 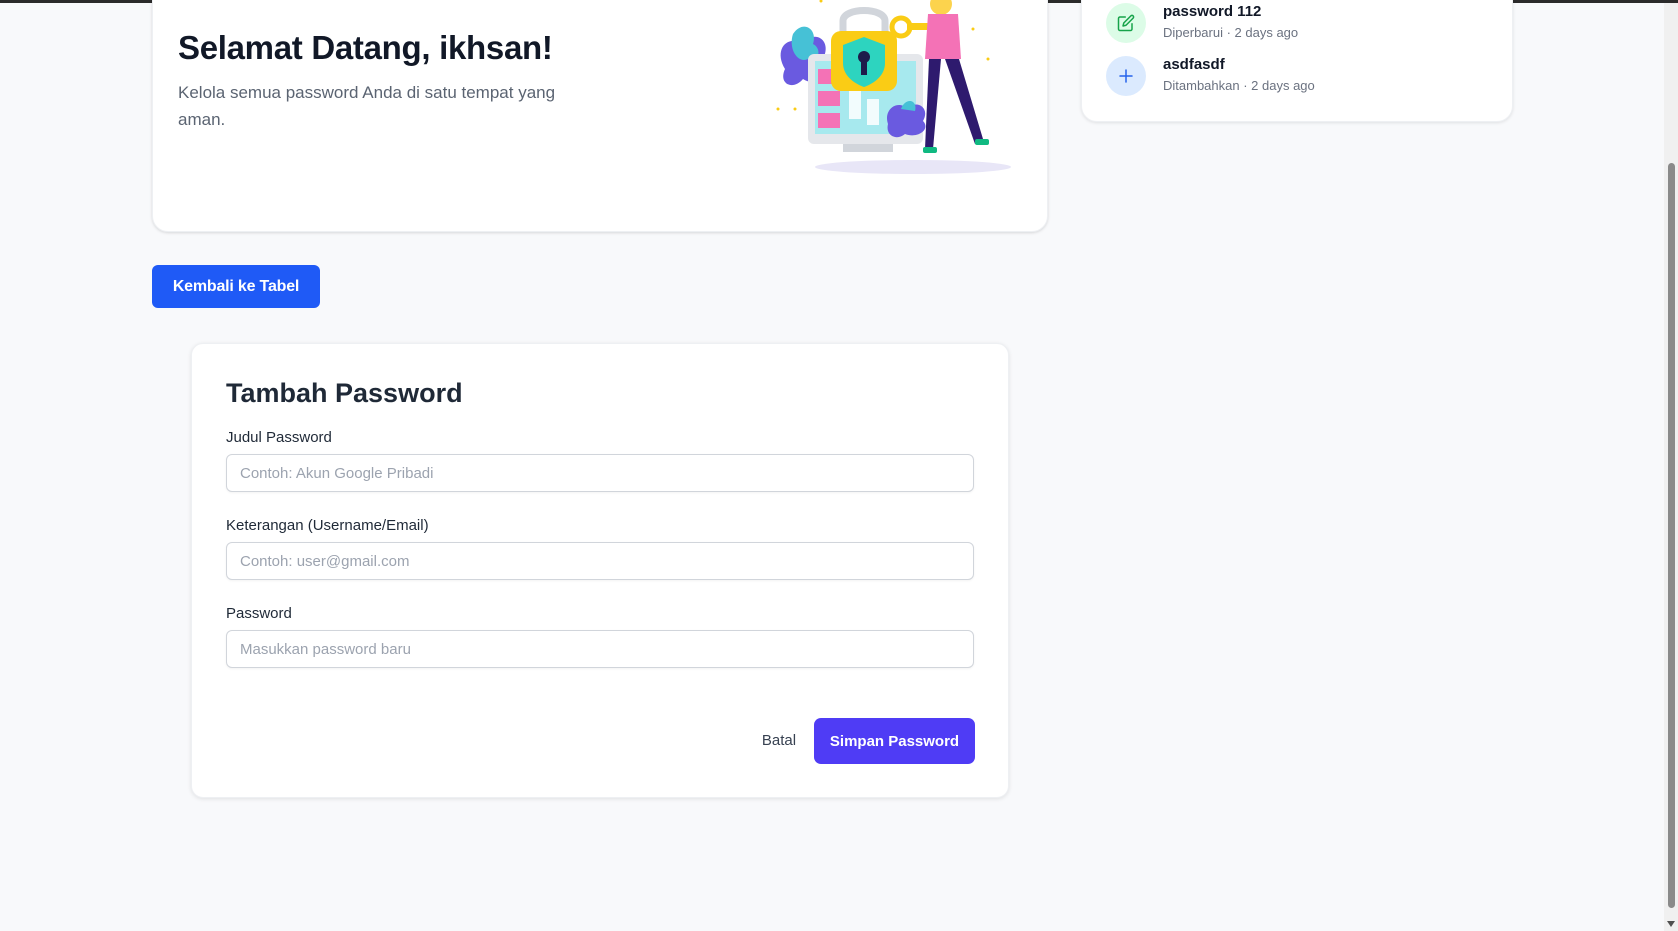 I want to click on username-email-input, so click(x=600, y=561).